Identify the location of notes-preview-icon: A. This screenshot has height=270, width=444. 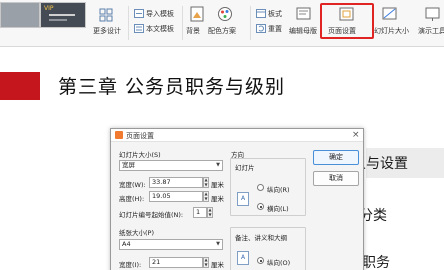
(243, 258).